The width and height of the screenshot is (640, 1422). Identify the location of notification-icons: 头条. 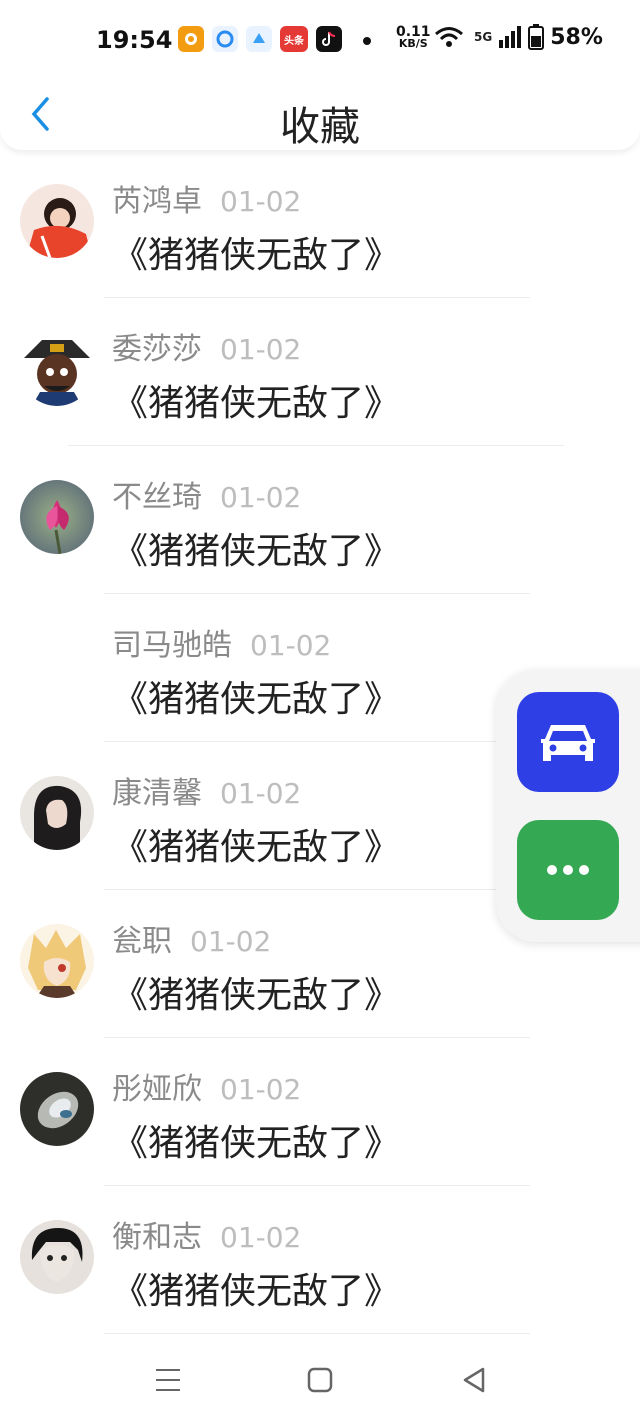
(260, 39).